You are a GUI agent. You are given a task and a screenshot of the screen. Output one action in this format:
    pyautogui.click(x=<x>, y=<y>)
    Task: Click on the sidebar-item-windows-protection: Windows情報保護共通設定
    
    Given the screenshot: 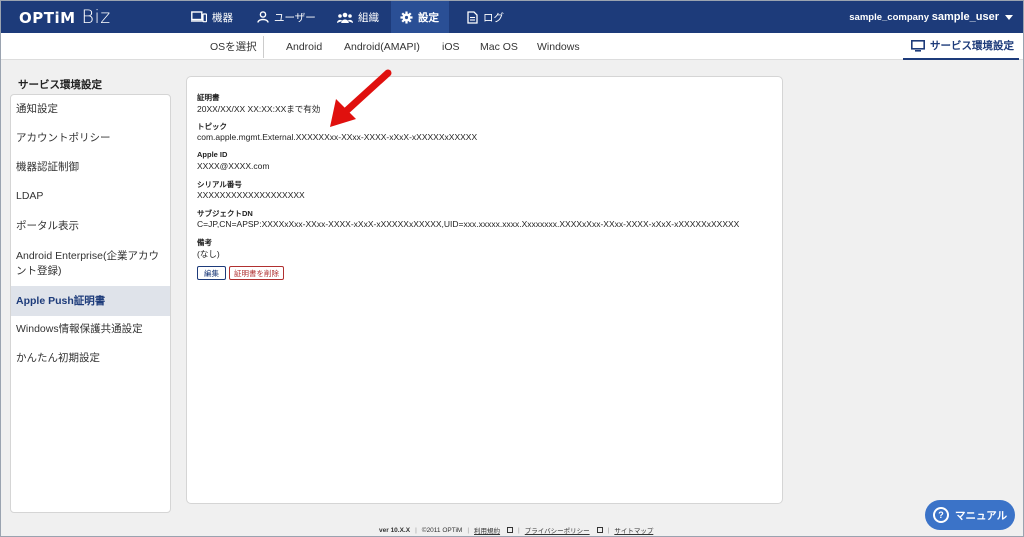 What is the action you would take?
    pyautogui.click(x=90, y=329)
    